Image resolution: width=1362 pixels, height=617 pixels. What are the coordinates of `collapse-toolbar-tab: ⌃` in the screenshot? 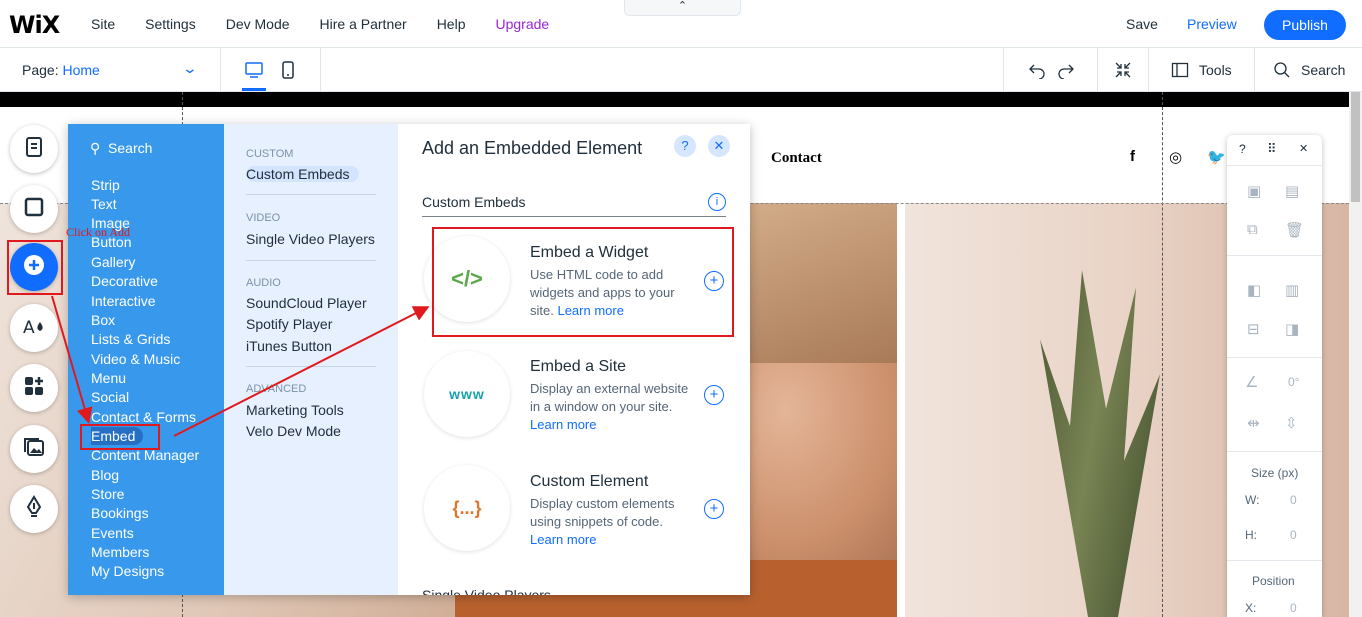 It's located at (682, 8).